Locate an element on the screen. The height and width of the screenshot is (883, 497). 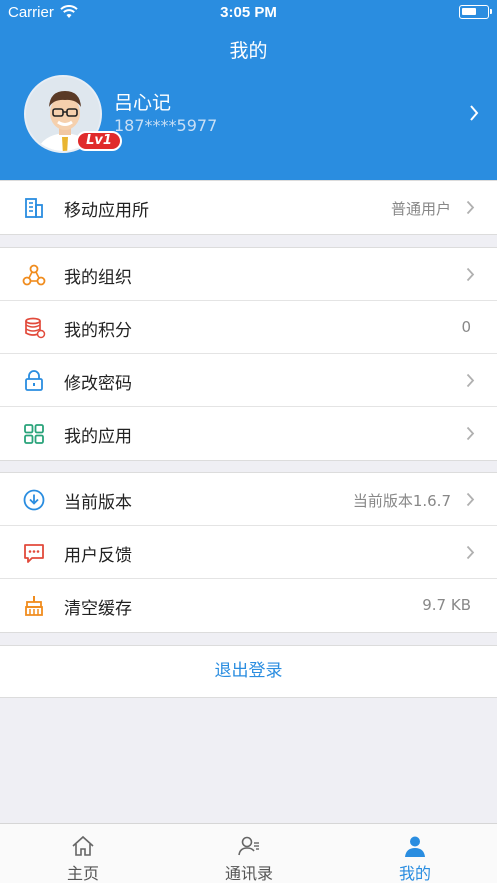
feedback-icon is located at coordinates (34, 553).